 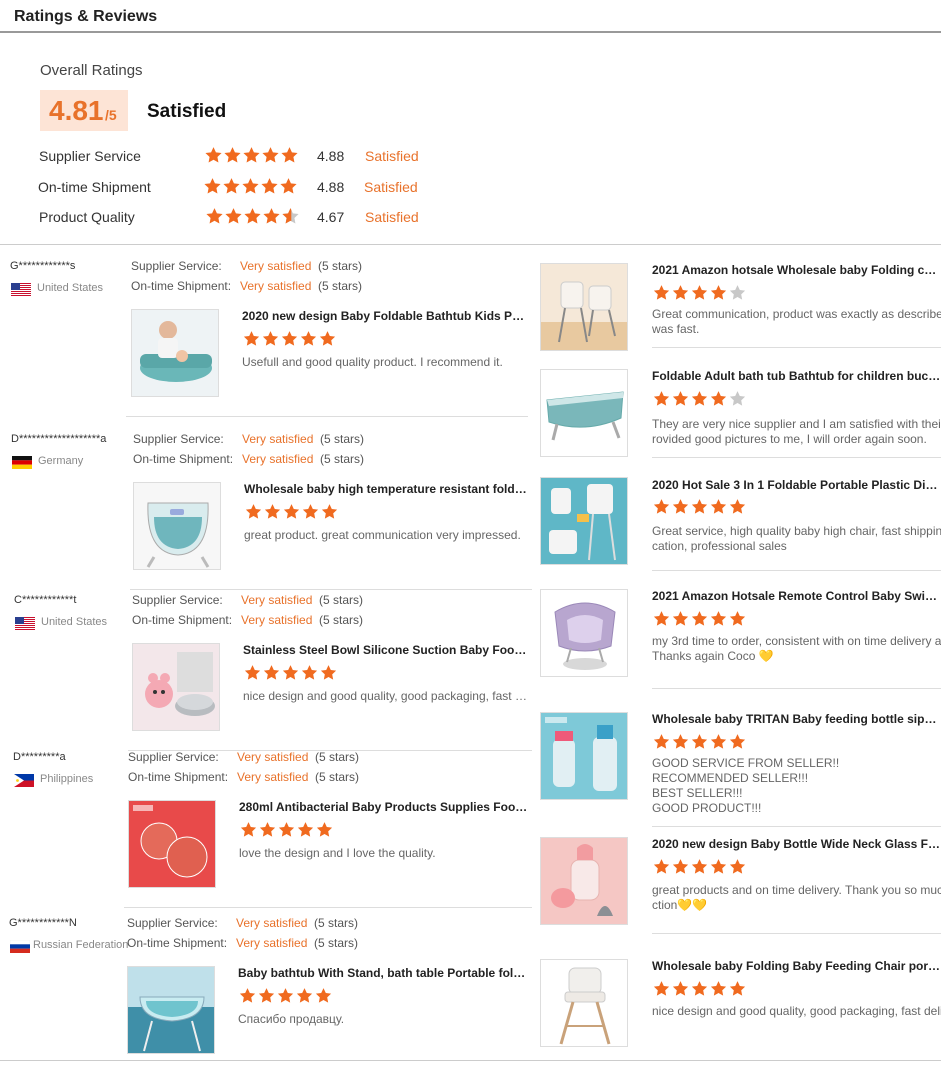 What do you see at coordinates (730, 778) in the screenshot?
I see `review-comment-line: RECOMMENDED SELLER!!!` at bounding box center [730, 778].